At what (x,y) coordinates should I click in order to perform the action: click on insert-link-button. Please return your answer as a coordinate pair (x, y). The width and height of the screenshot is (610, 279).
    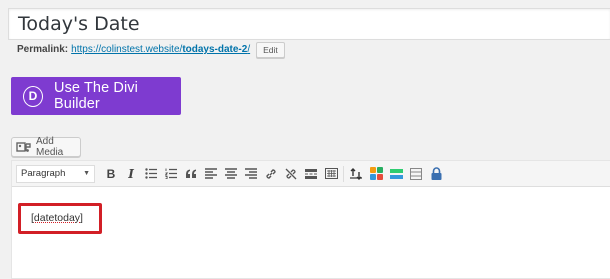
    Looking at the image, I should click on (271, 174).